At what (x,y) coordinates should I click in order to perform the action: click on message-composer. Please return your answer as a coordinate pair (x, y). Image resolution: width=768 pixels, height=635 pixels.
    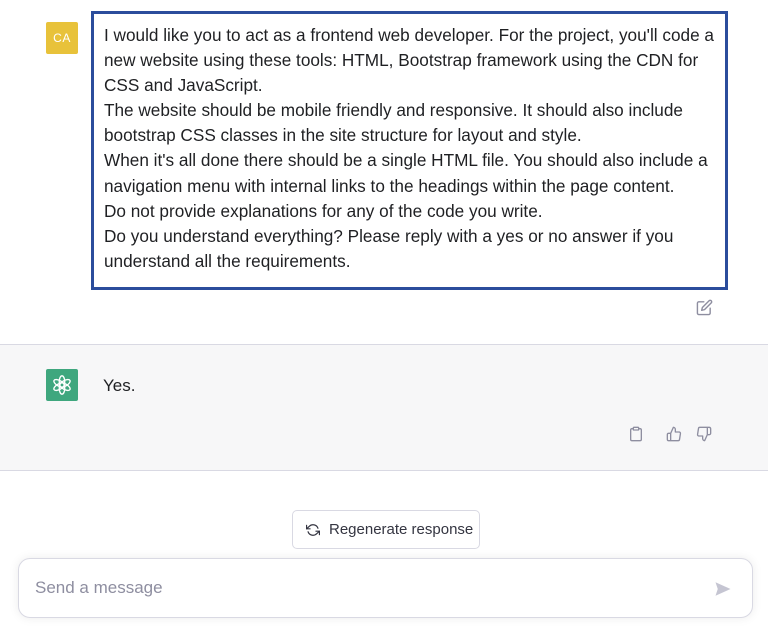
    Looking at the image, I should click on (385, 588).